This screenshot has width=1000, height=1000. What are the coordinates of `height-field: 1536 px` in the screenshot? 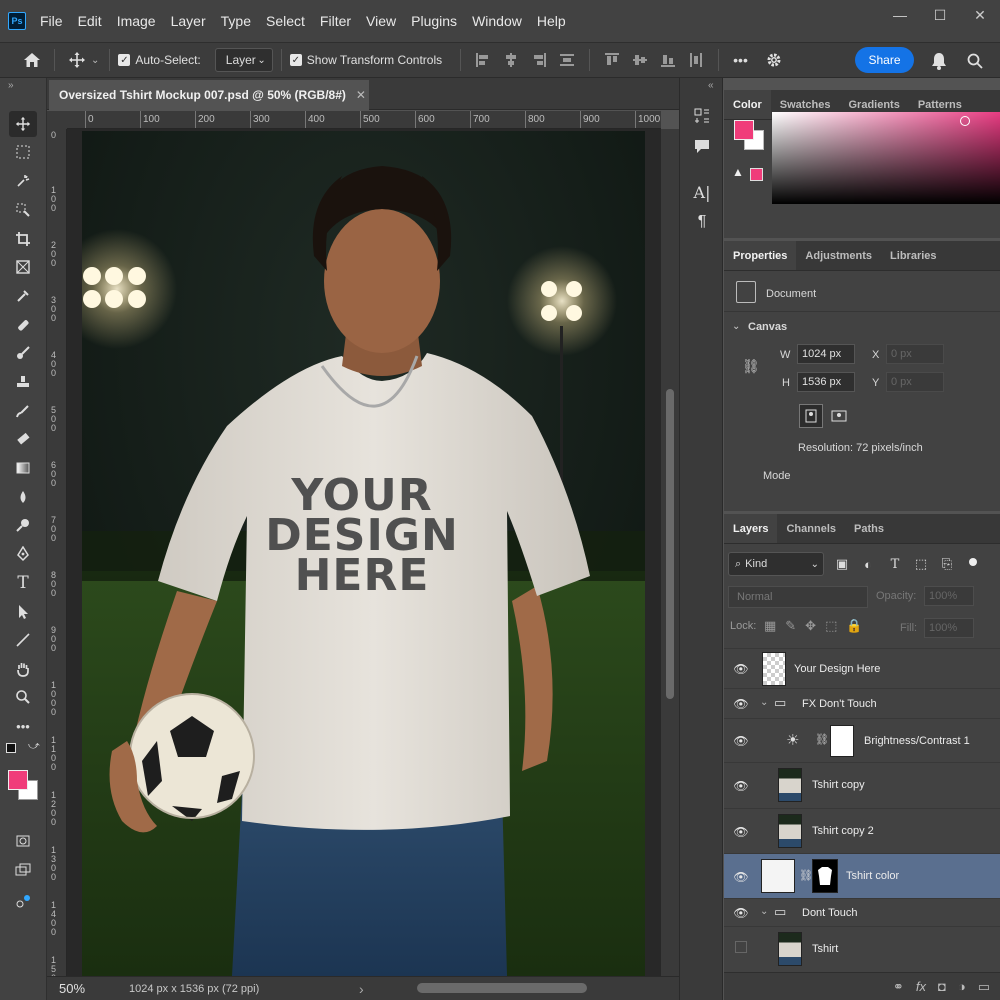 It's located at (826, 382).